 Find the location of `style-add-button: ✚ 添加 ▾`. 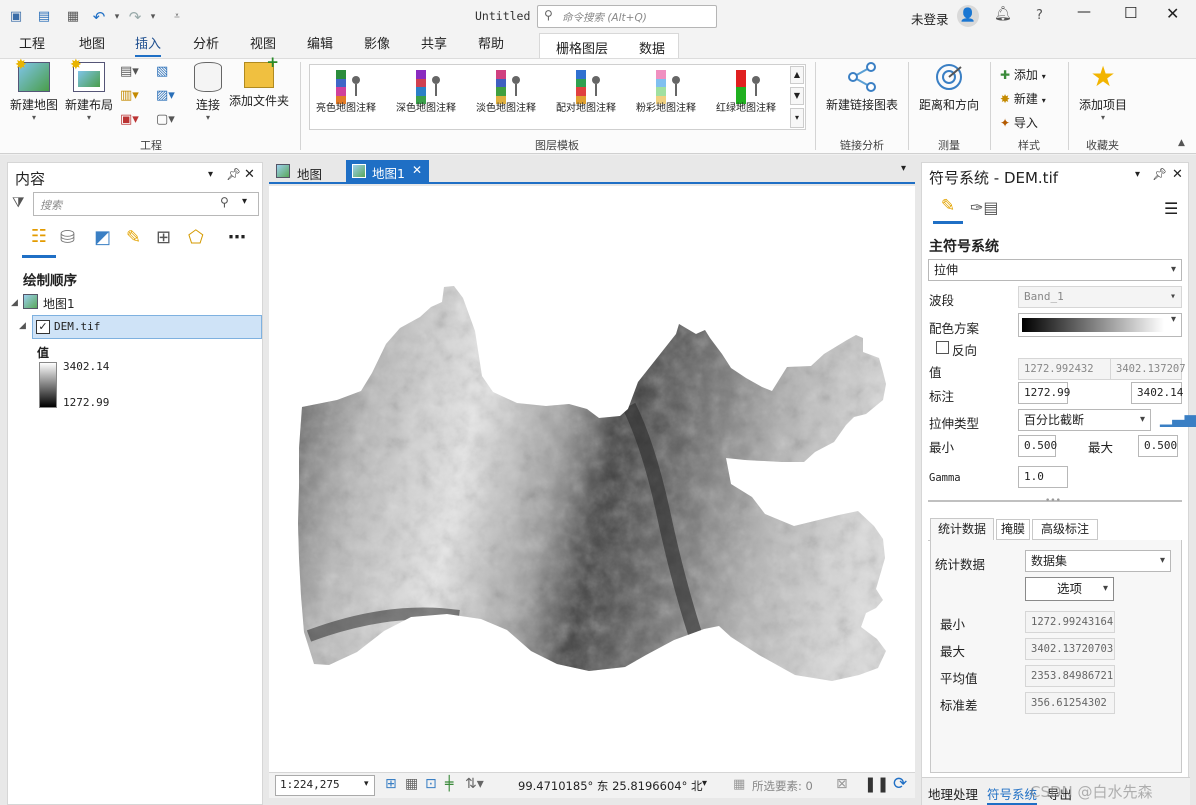

style-add-button: ✚ 添加 ▾ is located at coordinates (1023, 74).